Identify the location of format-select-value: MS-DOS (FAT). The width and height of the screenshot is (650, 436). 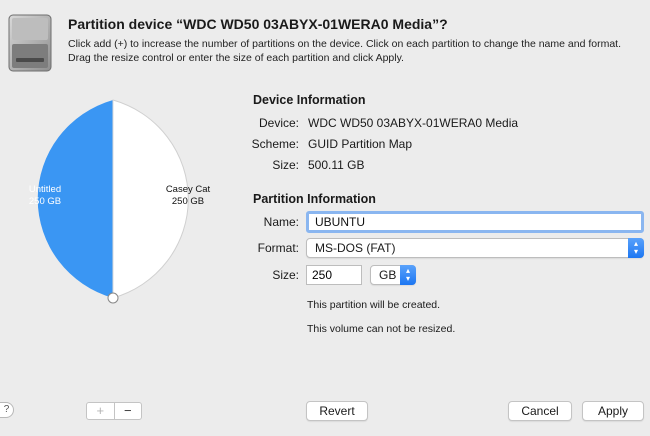
(355, 248).